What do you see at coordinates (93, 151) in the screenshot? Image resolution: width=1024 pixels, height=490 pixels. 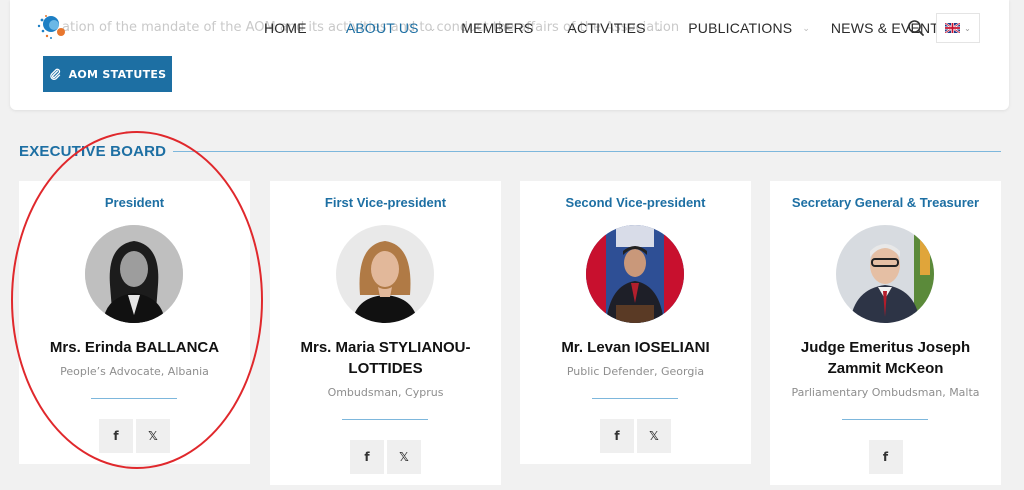 I see `section-title: EXECUTIVE BOARD` at bounding box center [93, 151].